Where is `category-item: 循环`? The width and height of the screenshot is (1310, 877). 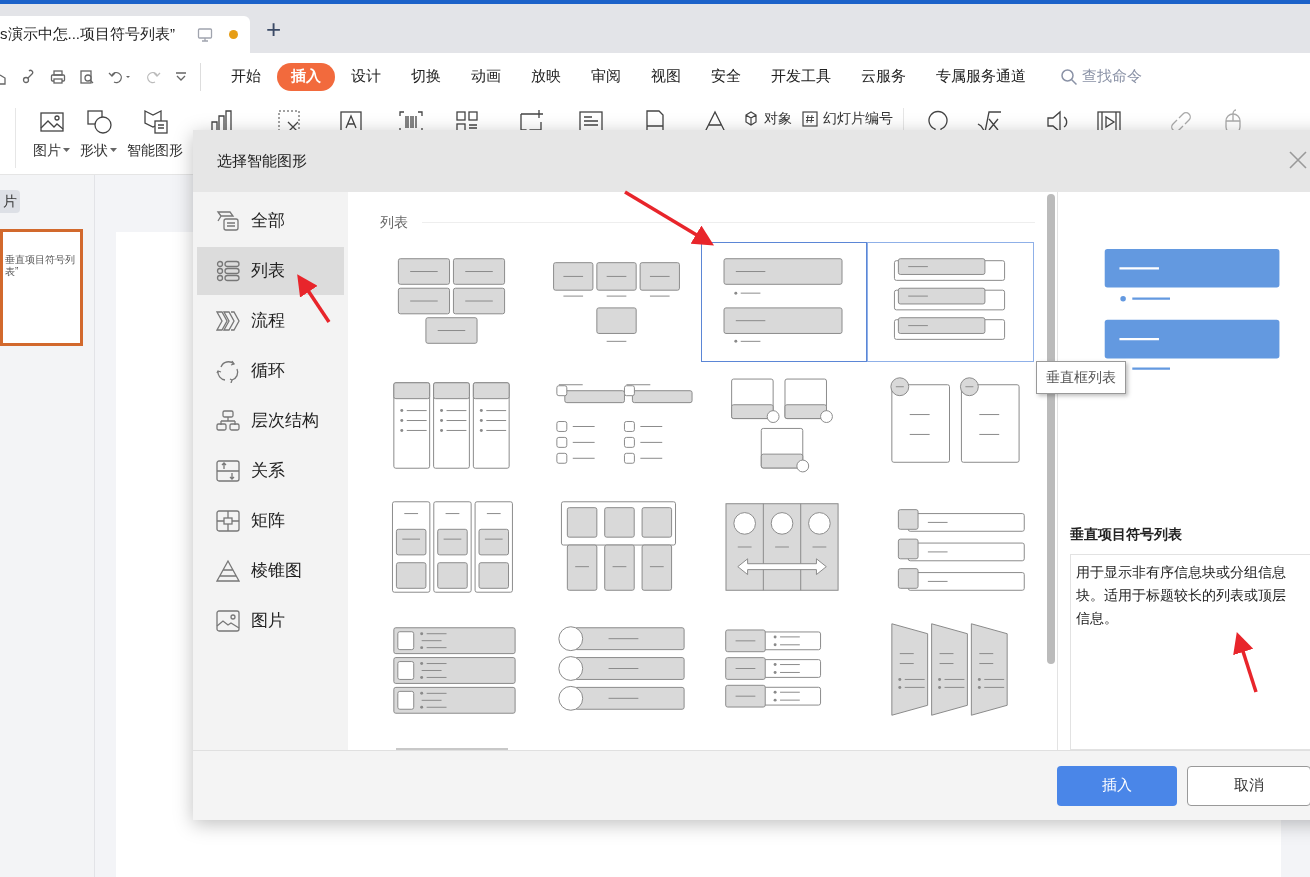 category-item: 循环 is located at coordinates (270, 371).